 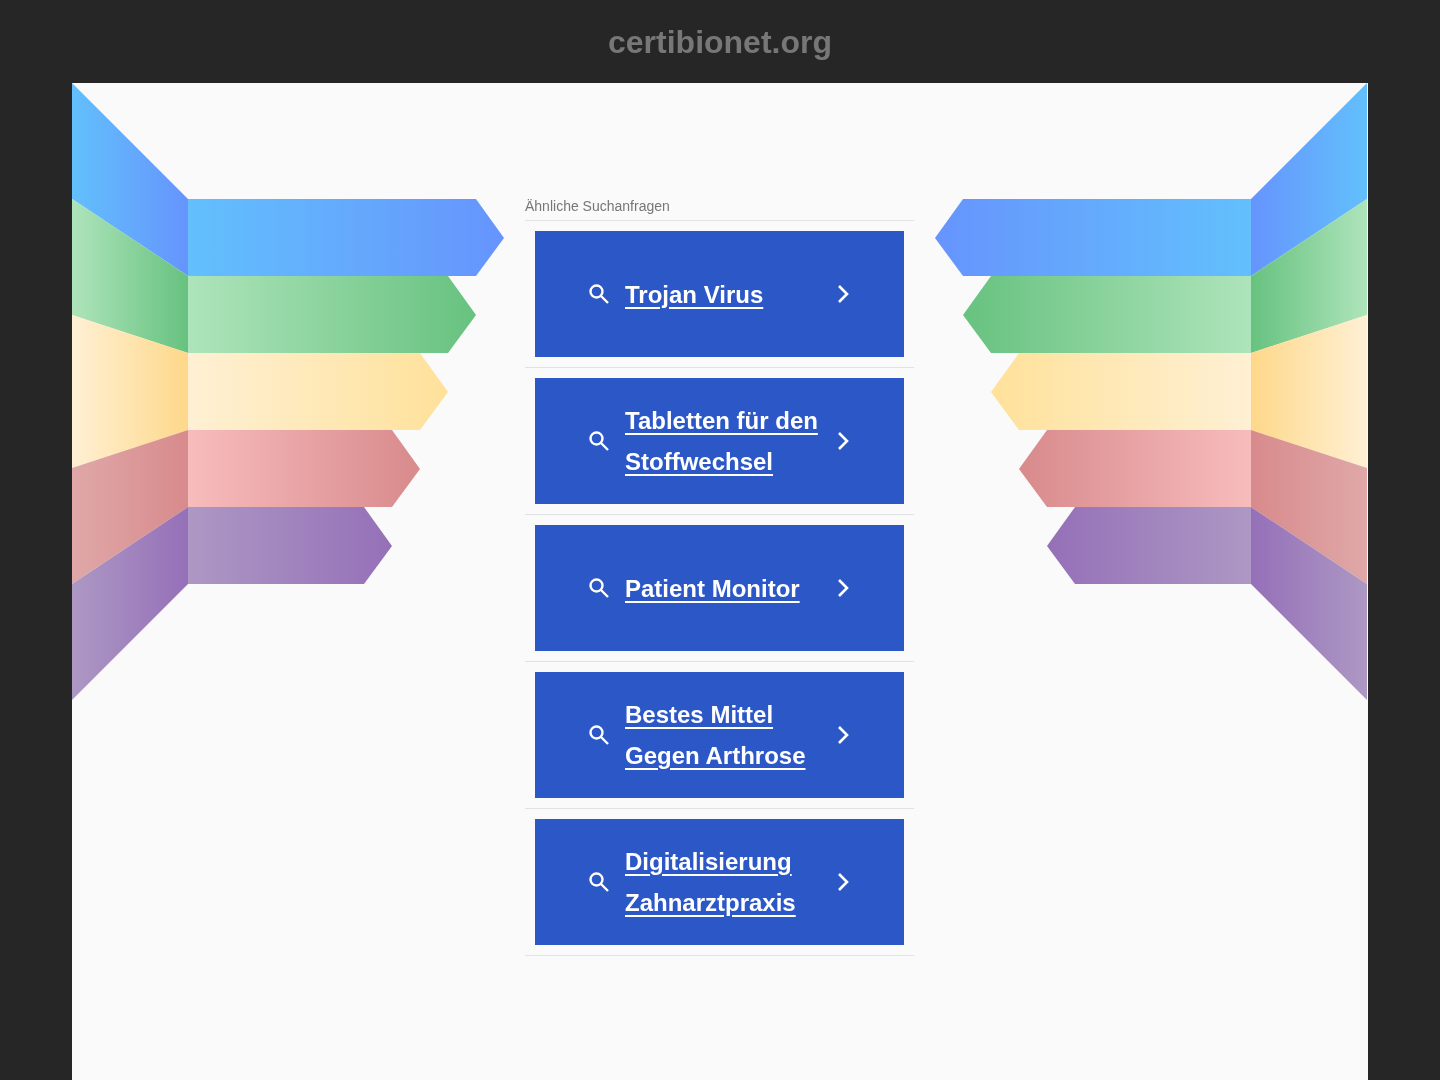 I want to click on related-search-link: Tabletten für den Stoffwechsel, so click(x=719, y=441).